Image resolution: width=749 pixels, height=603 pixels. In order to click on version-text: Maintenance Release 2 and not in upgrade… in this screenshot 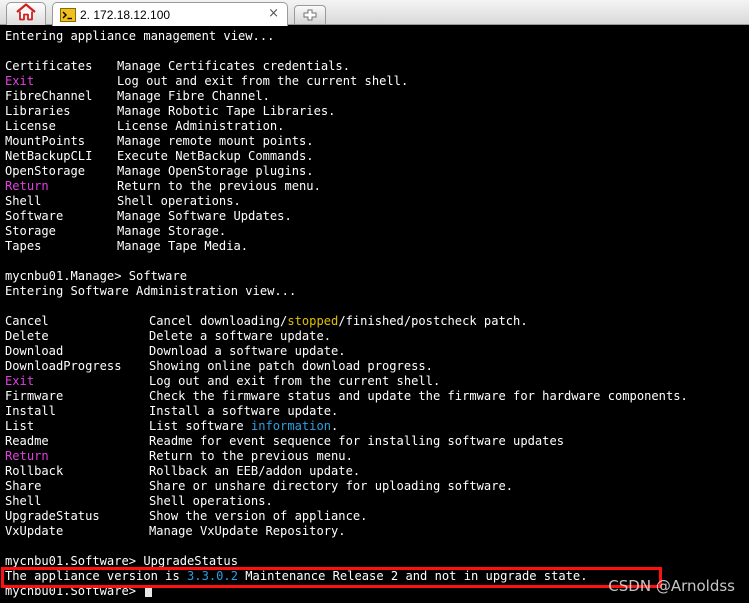, I will do `click(413, 576)`.